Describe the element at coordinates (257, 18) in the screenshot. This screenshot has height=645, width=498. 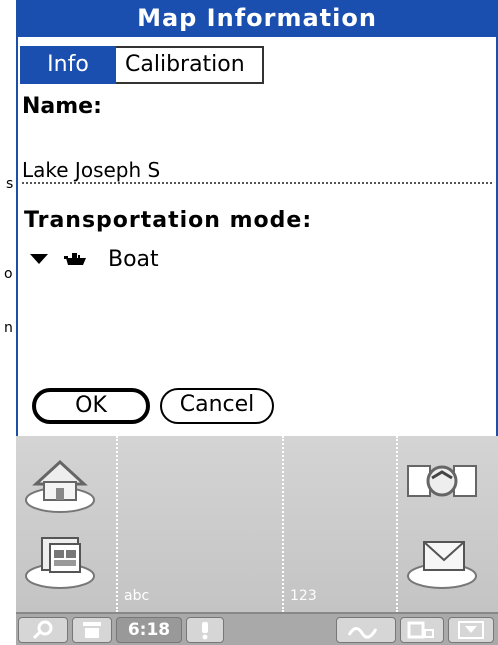
I see `dialog-title: Map Information` at that location.